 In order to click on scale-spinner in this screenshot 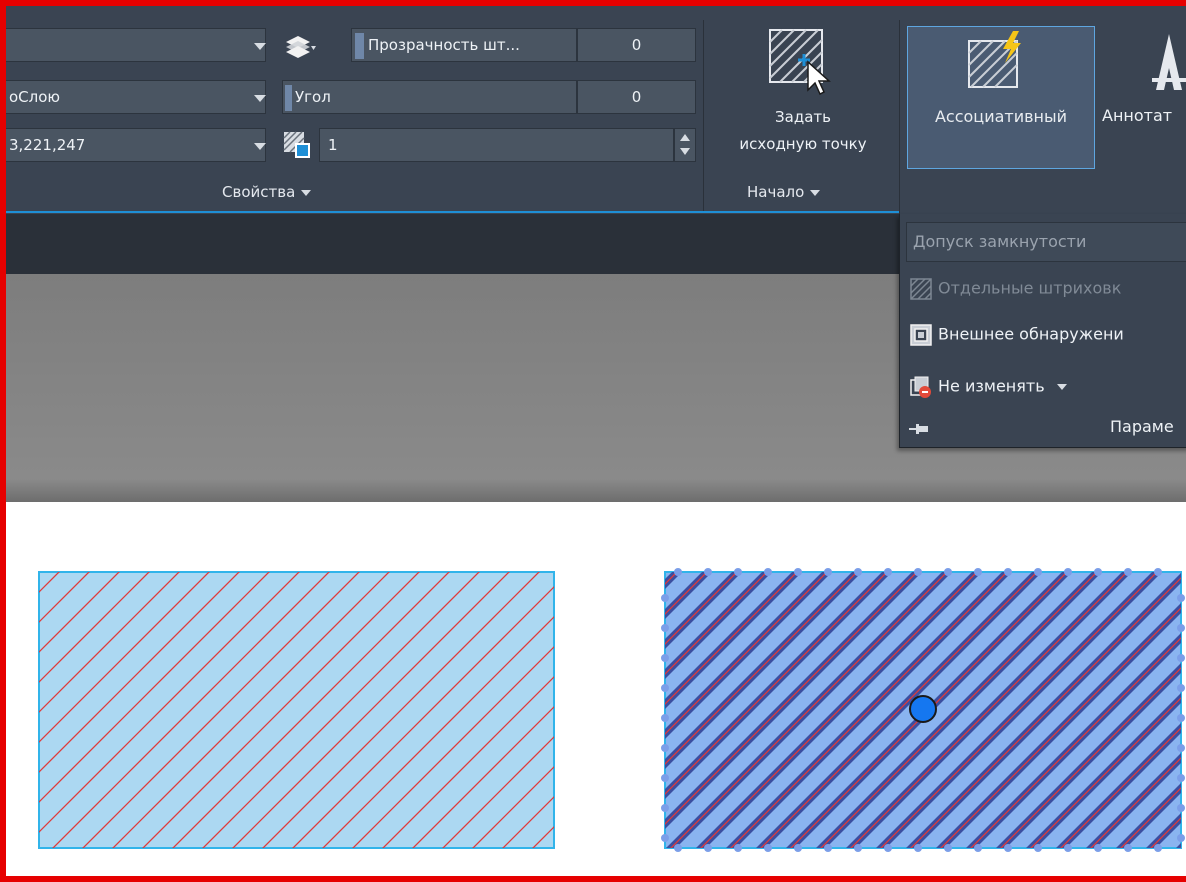, I will do `click(685, 145)`.